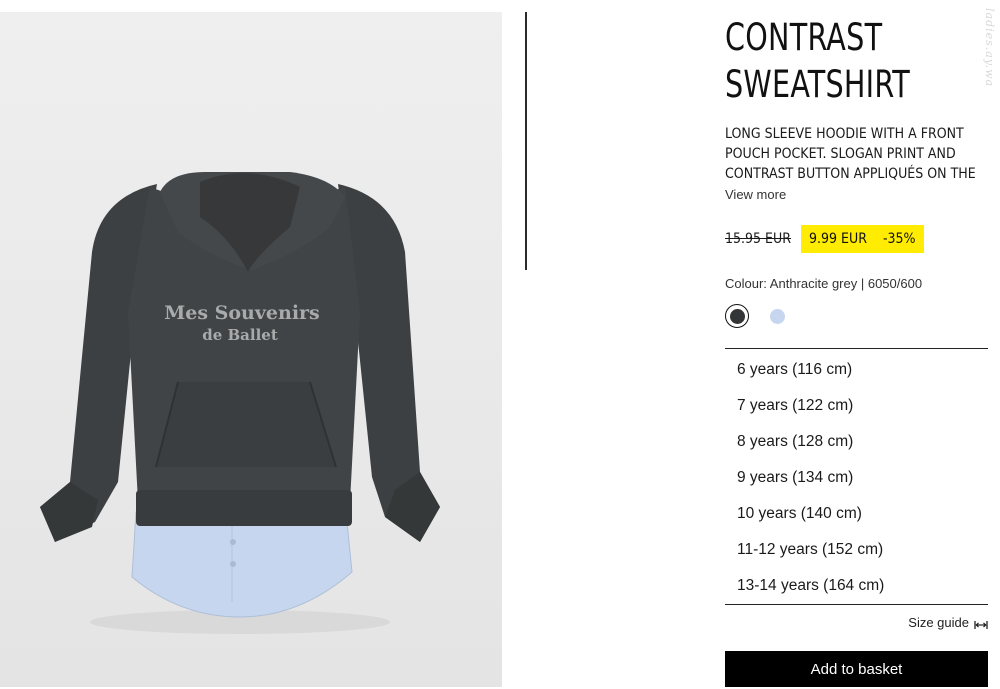 The image size is (1000, 689). I want to click on sale-price: 9.99 EUR, so click(837, 239).